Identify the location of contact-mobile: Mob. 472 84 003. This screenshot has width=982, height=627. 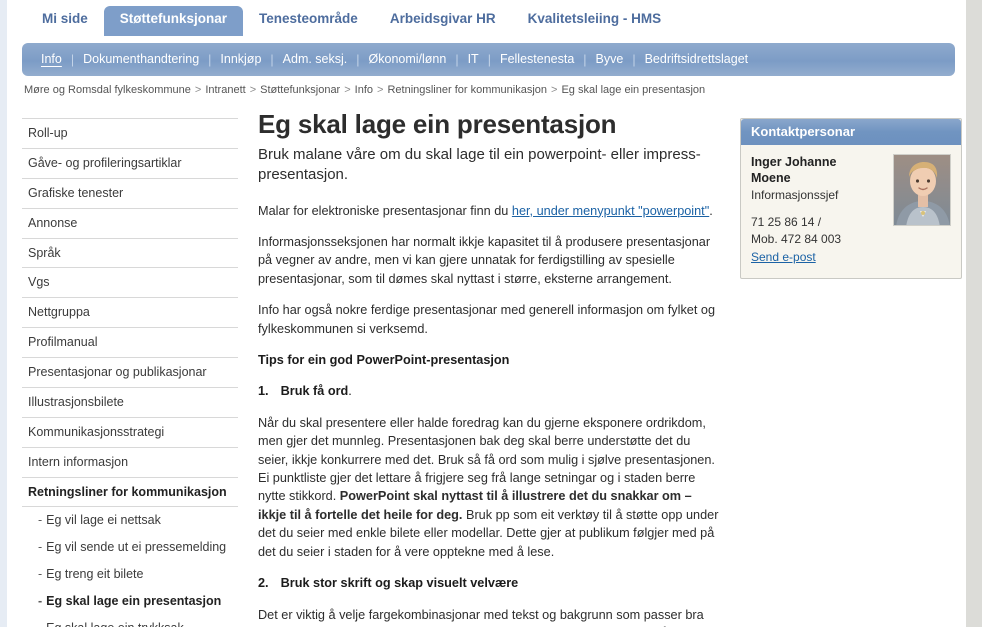
(796, 238).